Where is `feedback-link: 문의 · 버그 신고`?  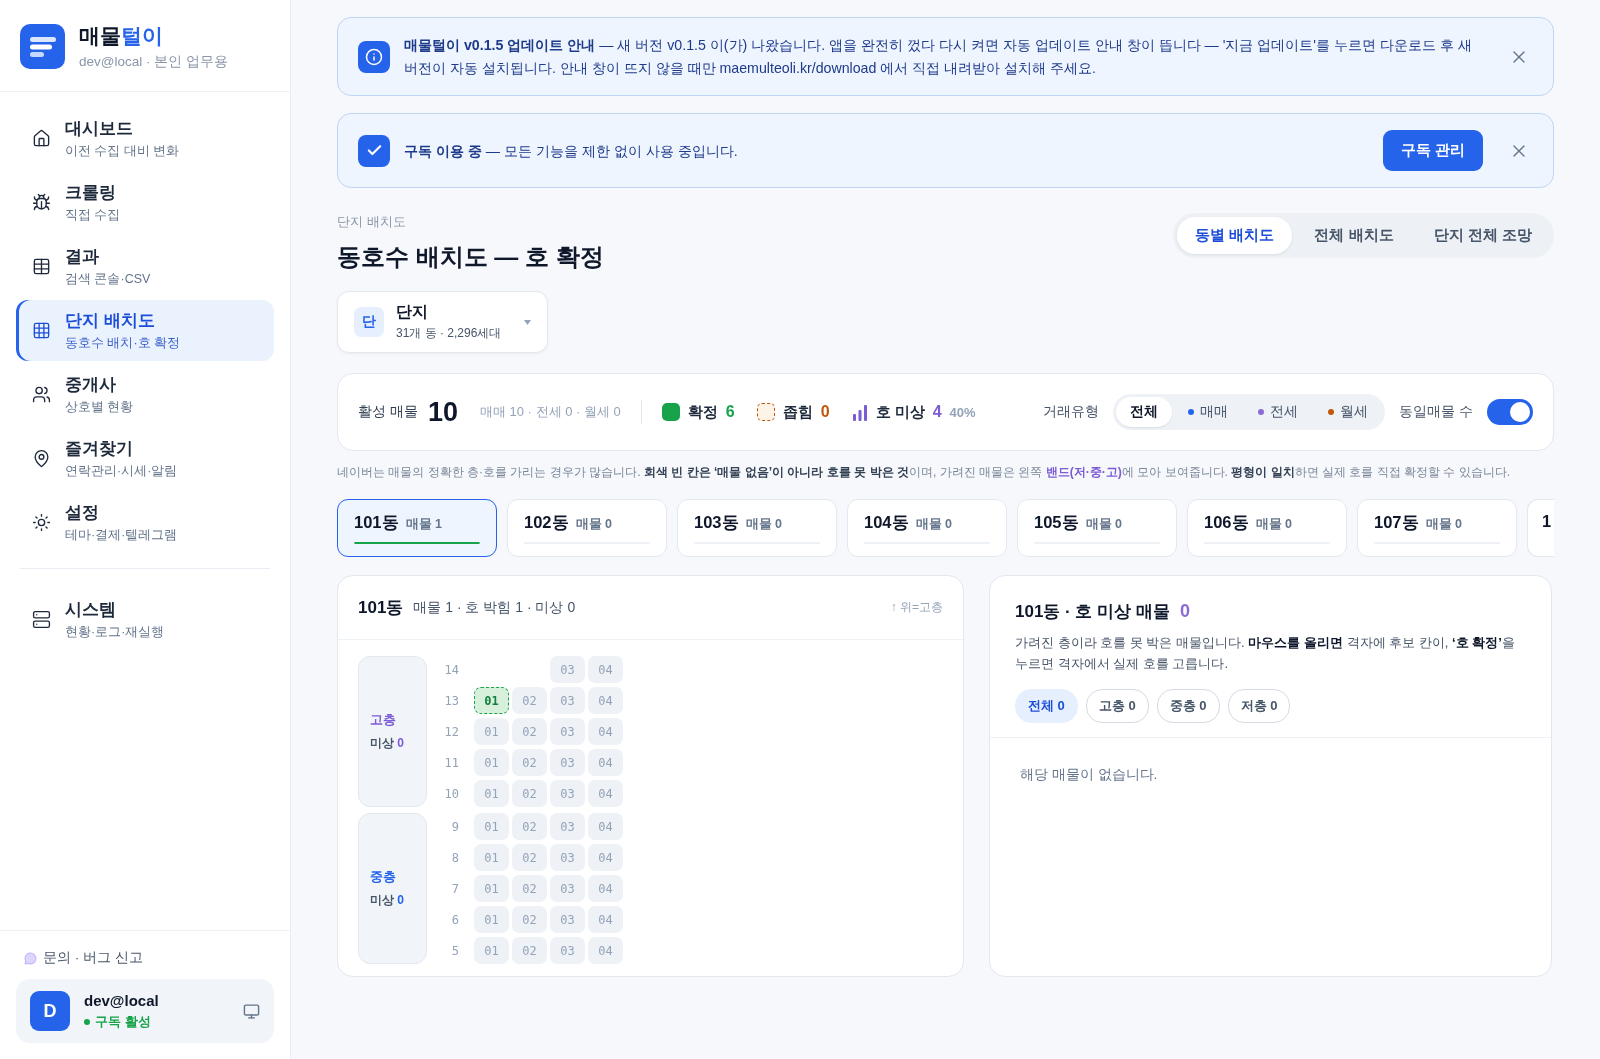
feedback-link: 문의 · 버그 신고 is located at coordinates (145, 958).